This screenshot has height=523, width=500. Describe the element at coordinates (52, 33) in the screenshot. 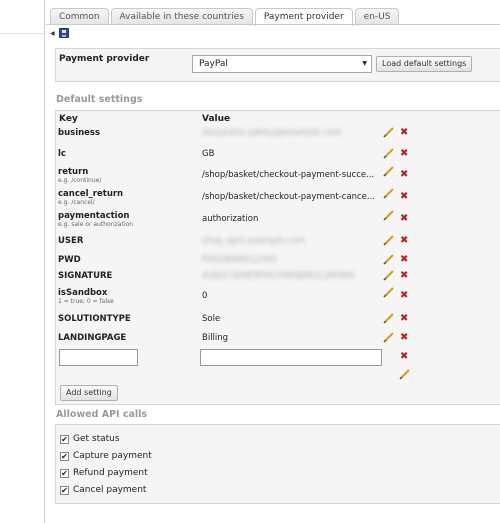

I see `collapse-left-icon: ◀` at that location.